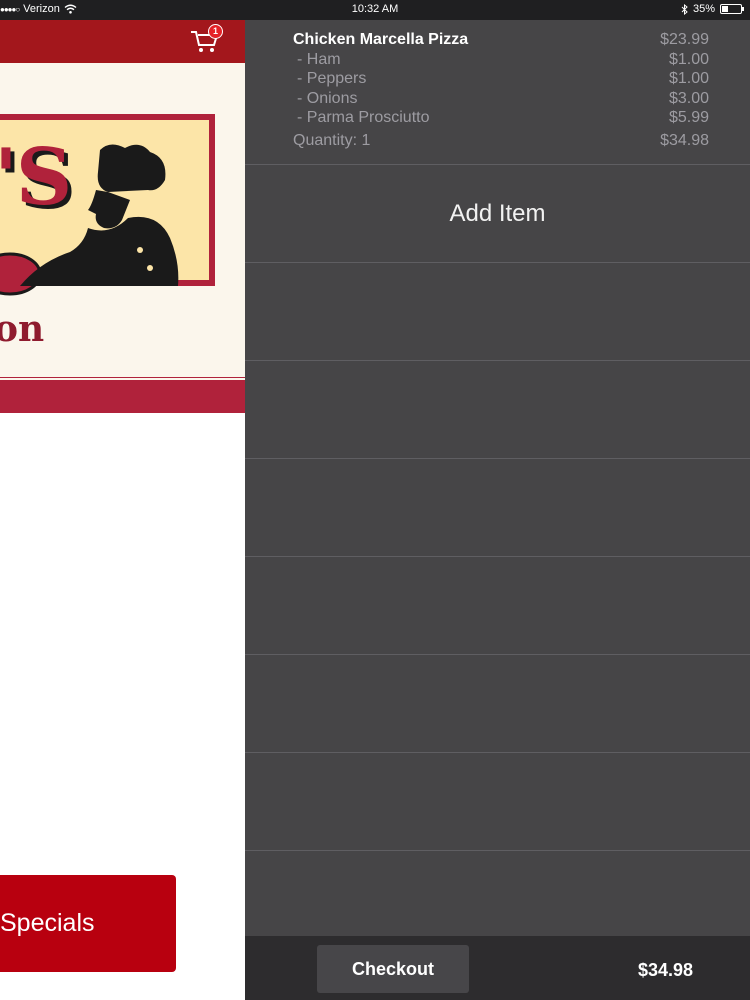 The height and width of the screenshot is (1000, 750). What do you see at coordinates (665, 970) in the screenshot?
I see `order-total: $34.98` at bounding box center [665, 970].